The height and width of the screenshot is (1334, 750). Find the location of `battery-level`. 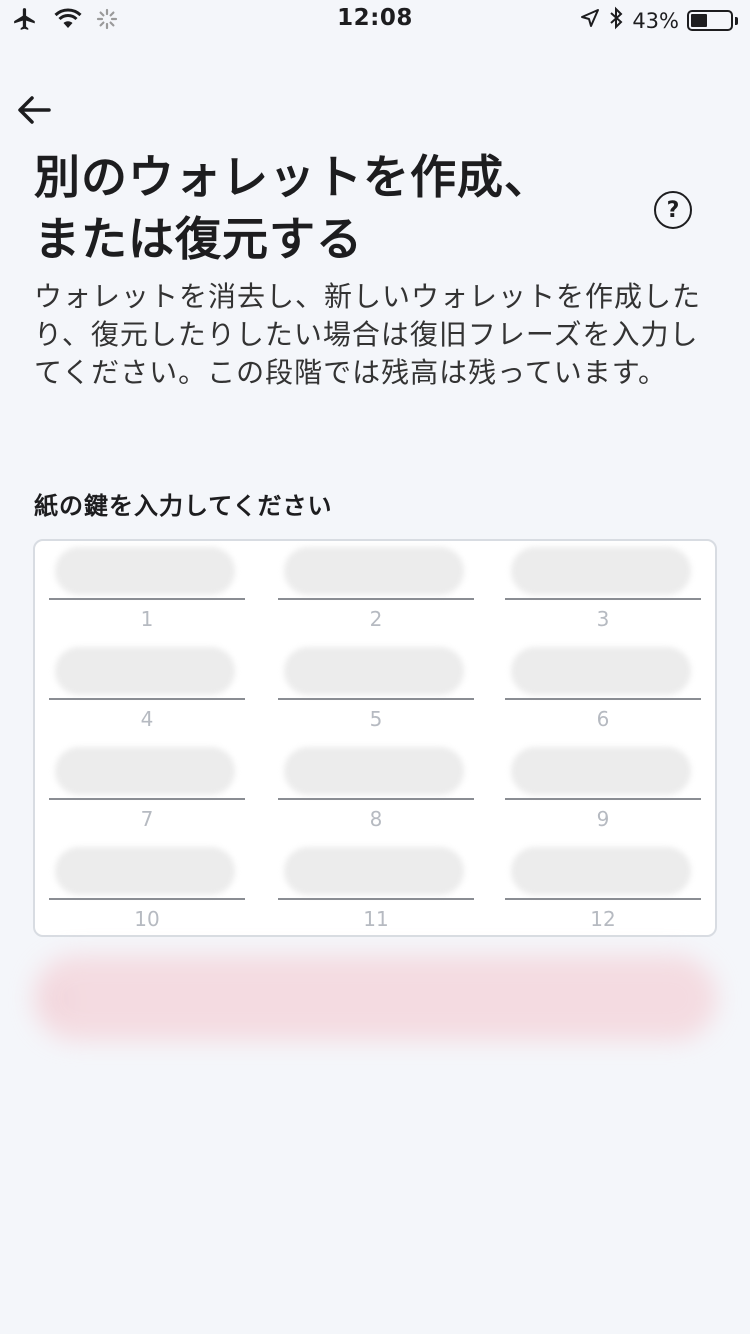

battery-level is located at coordinates (699, 20).